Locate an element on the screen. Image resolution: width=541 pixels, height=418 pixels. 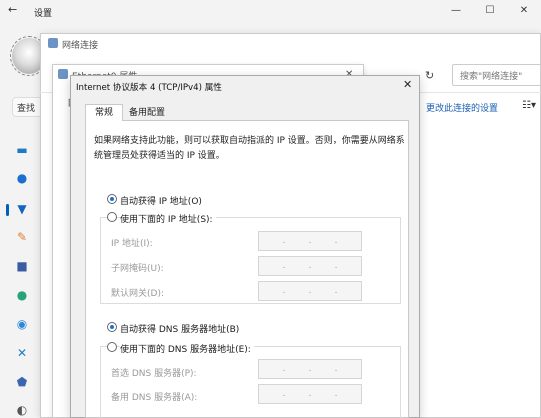
accounts-icon: ● is located at coordinates (22, 295).